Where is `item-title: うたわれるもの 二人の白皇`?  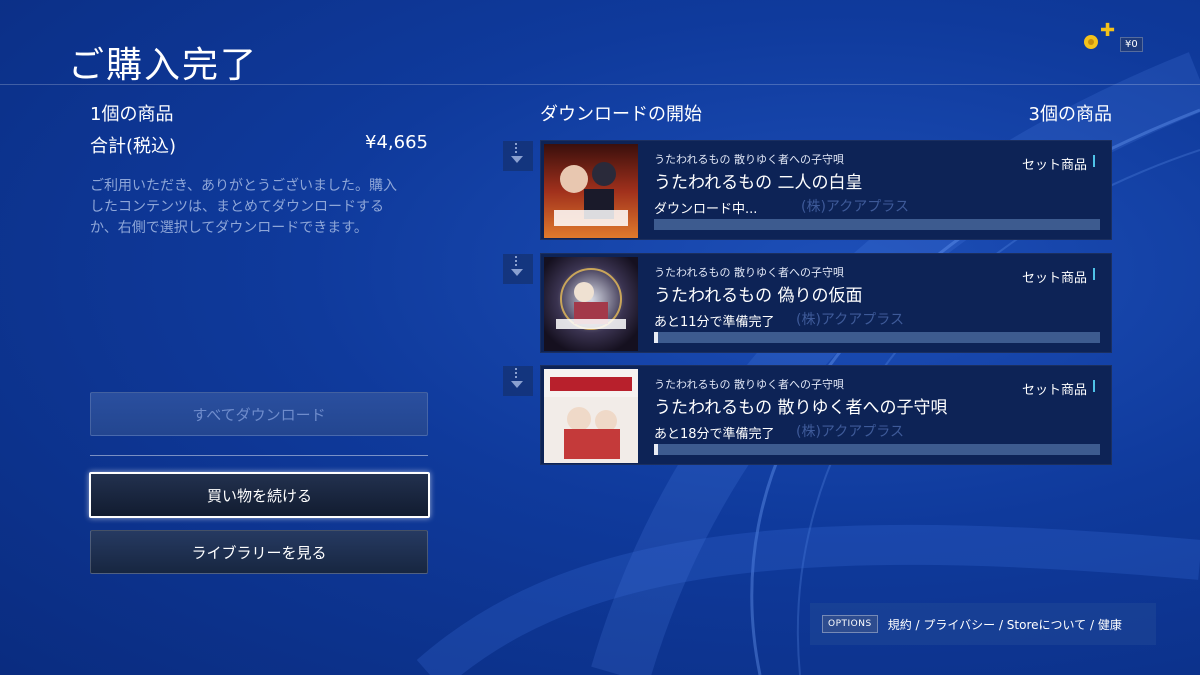
item-title: うたわれるもの 二人の白皇 is located at coordinates (758, 183).